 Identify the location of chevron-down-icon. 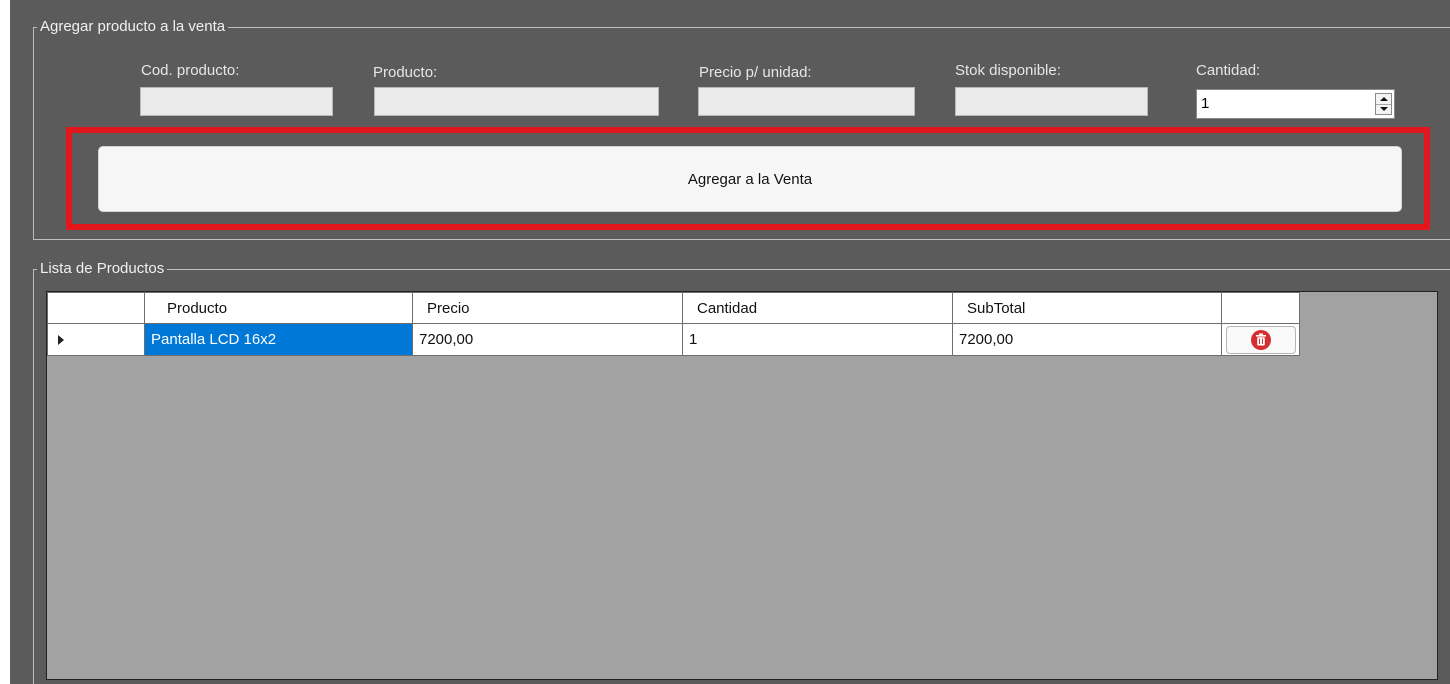
(1383, 109).